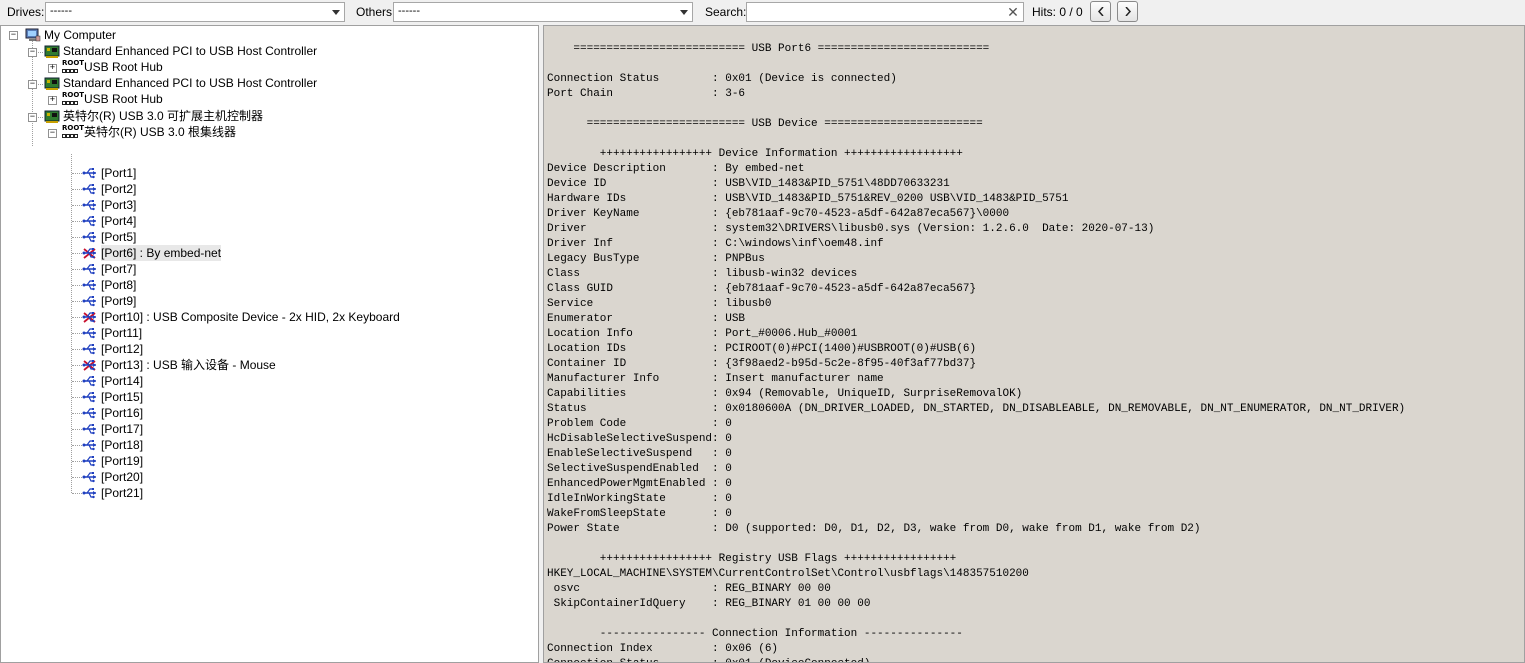 The height and width of the screenshot is (663, 1525). What do you see at coordinates (123, 99) in the screenshot?
I see `root-hub-label: USB Root Hub` at bounding box center [123, 99].